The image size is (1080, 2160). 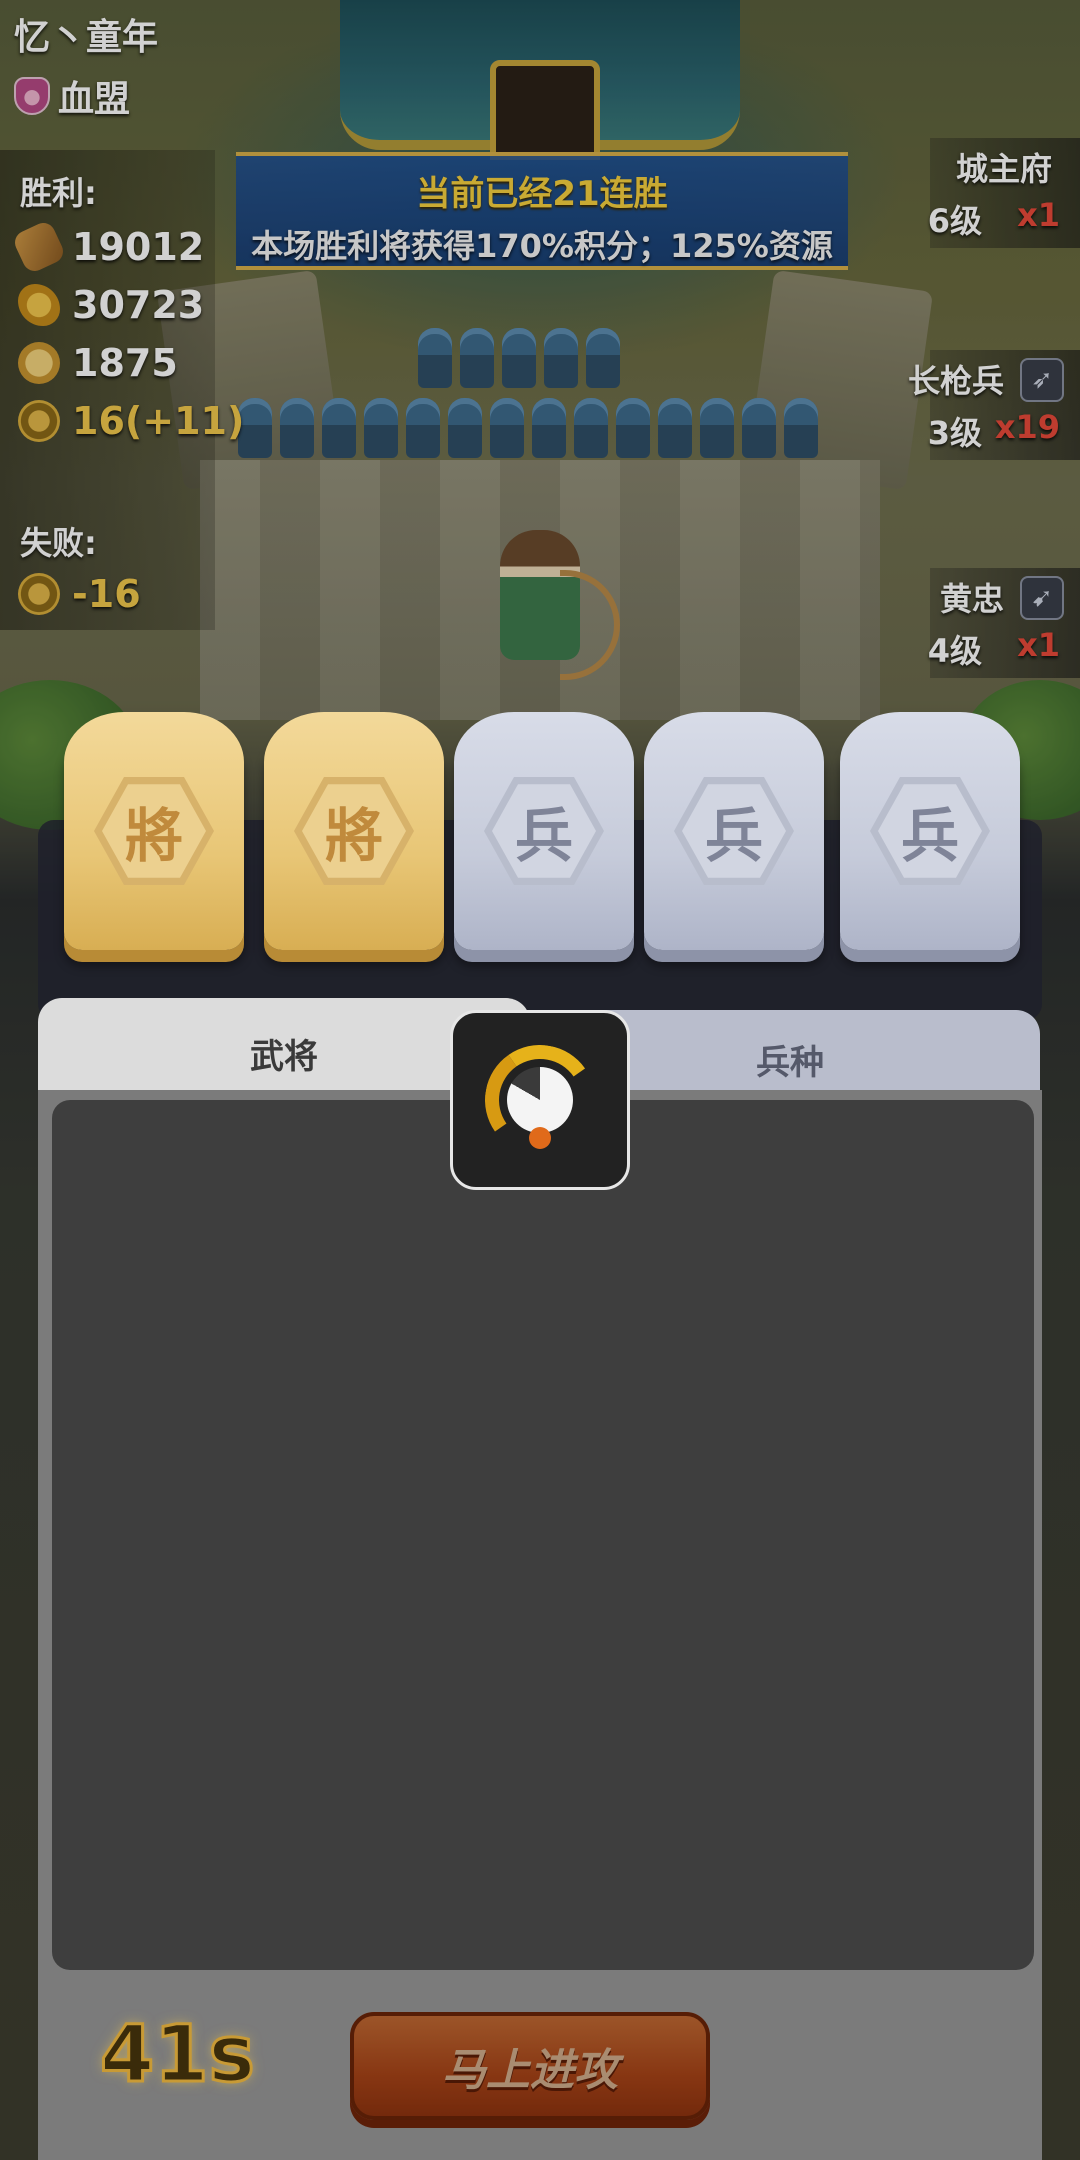 I want to click on troop-slot-3: 兵, so click(x=930, y=831).